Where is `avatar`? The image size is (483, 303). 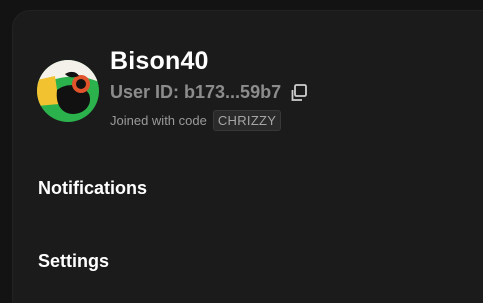
avatar is located at coordinates (68, 91).